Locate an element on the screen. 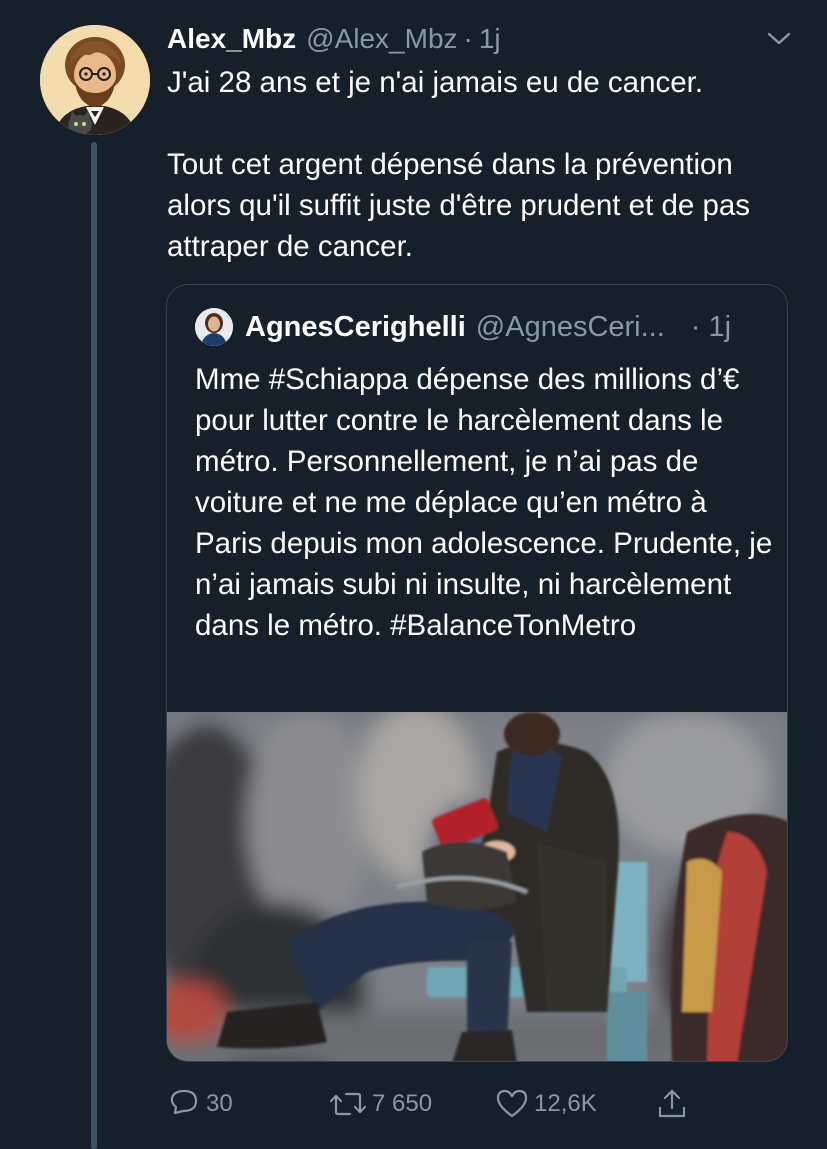 Image resolution: width=827 pixels, height=1149 pixels. tweet-actions: 30 7 650 12,6K is located at coordinates (446, 1104).